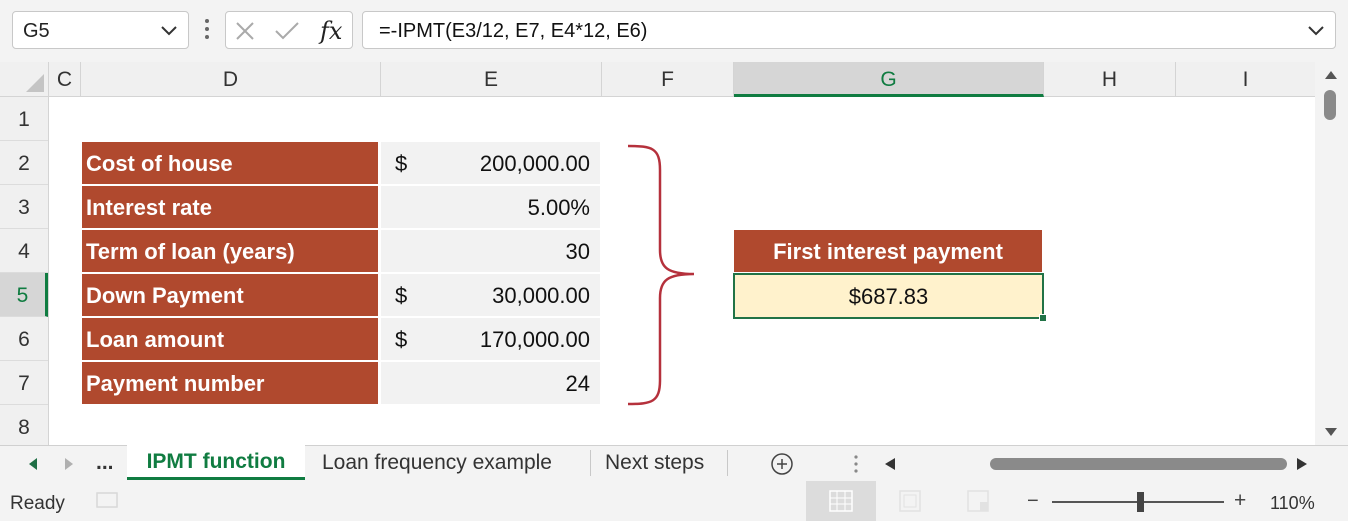 This screenshot has width=1348, height=521. I want to click on scroll-right-arrow-icon, so click(1302, 464).